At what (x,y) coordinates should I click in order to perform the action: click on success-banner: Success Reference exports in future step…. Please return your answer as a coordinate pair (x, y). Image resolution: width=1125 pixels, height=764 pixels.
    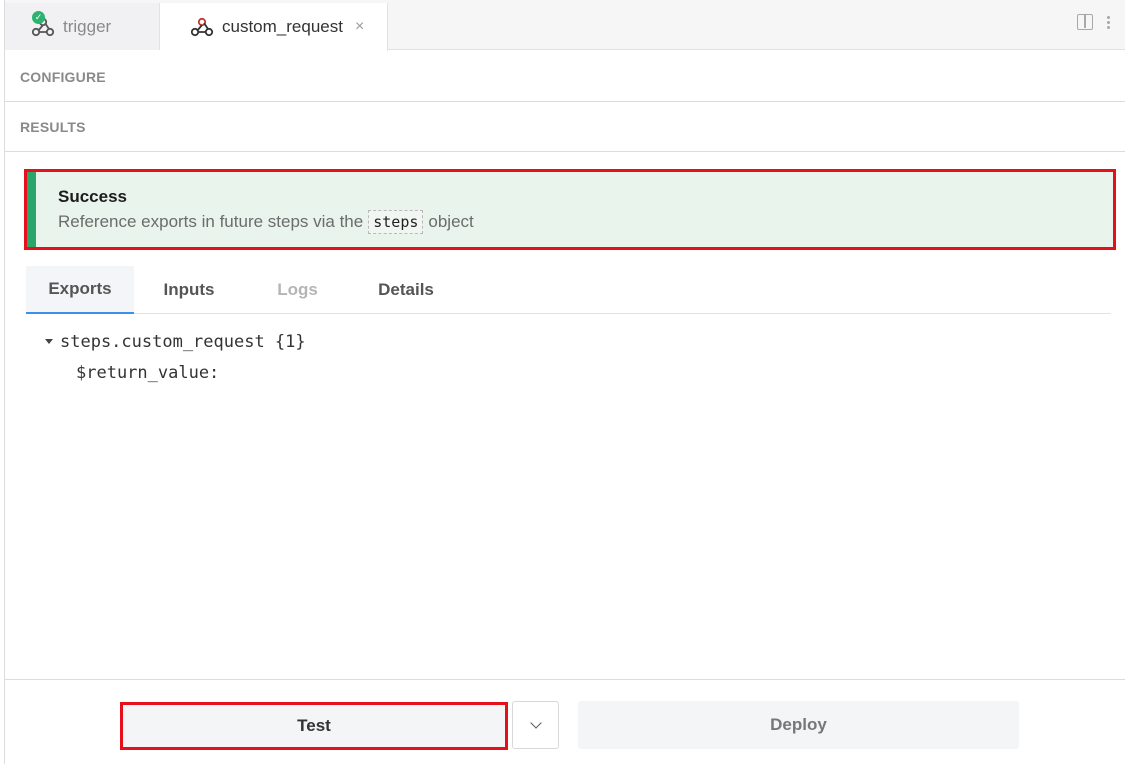
    Looking at the image, I should click on (570, 209).